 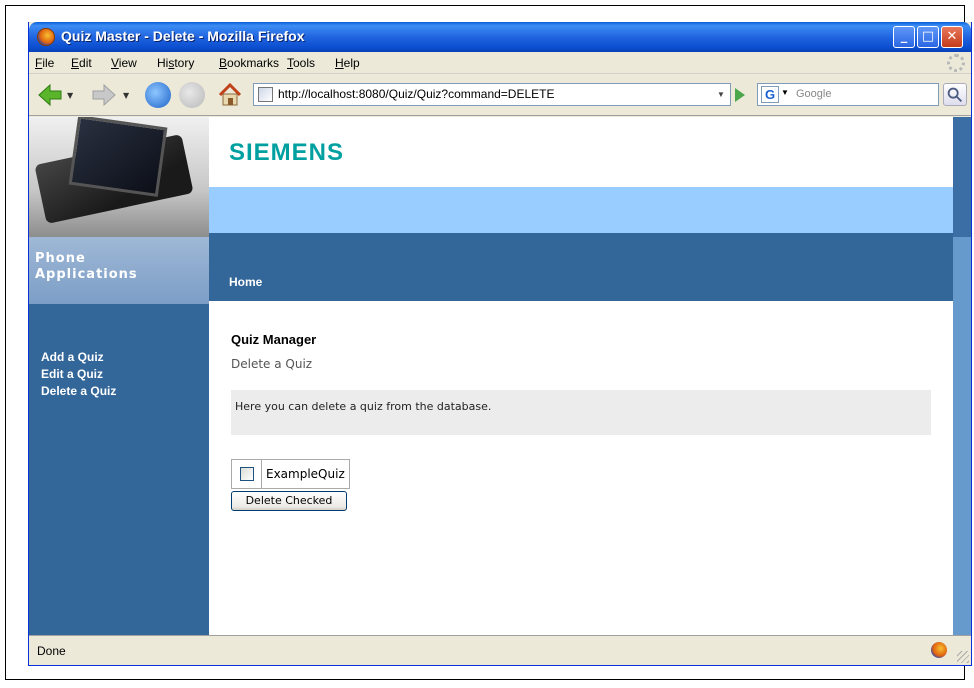 I want to click on close-button: ✕, so click(x=952, y=37).